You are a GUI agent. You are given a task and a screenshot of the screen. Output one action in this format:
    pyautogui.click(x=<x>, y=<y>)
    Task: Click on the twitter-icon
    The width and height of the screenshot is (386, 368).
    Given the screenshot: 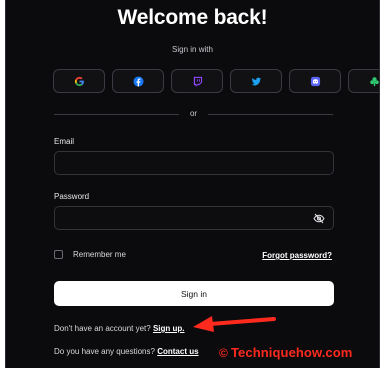 What is the action you would take?
    pyautogui.click(x=255, y=81)
    